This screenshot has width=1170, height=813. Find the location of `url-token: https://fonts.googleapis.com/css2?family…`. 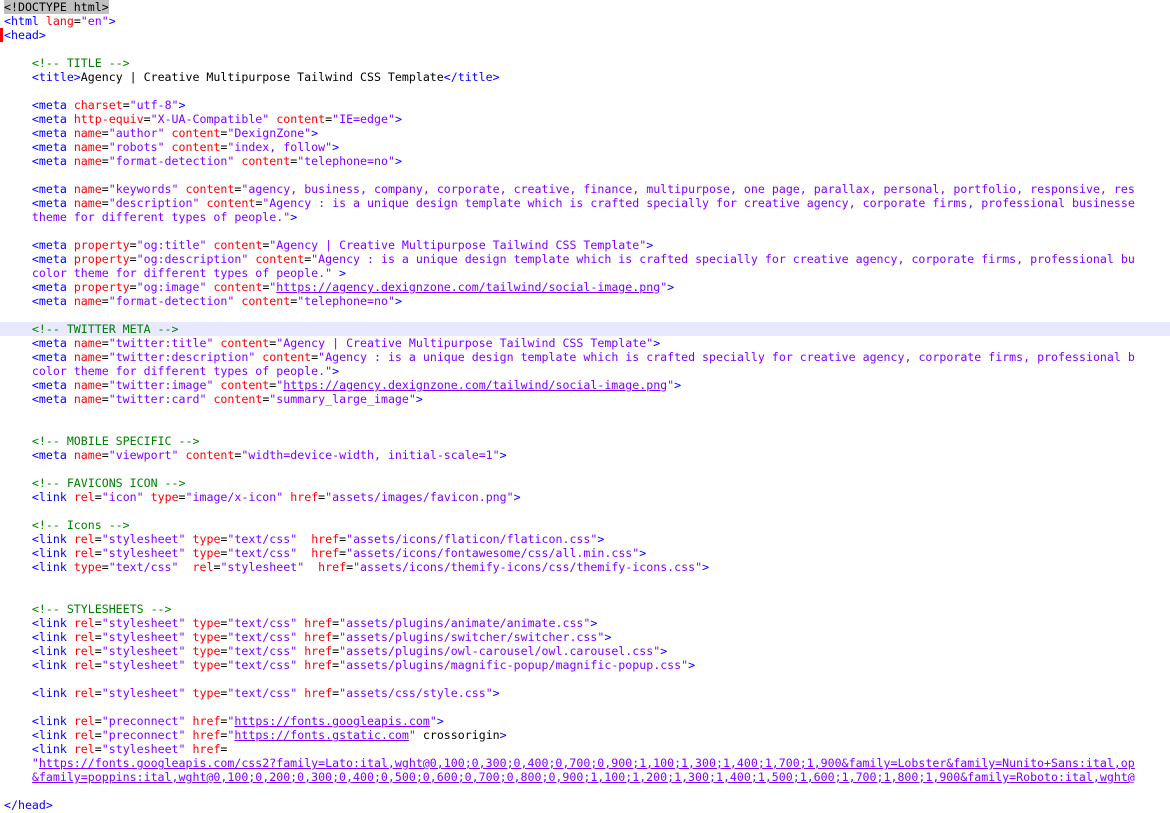

url-token: https://fonts.googleapis.com/css2?family… is located at coordinates (587, 763).